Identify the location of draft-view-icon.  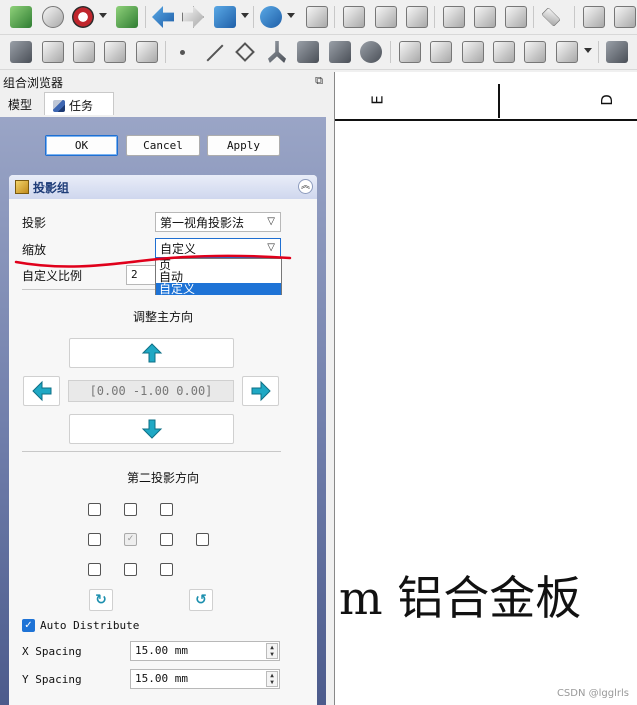
(535, 52).